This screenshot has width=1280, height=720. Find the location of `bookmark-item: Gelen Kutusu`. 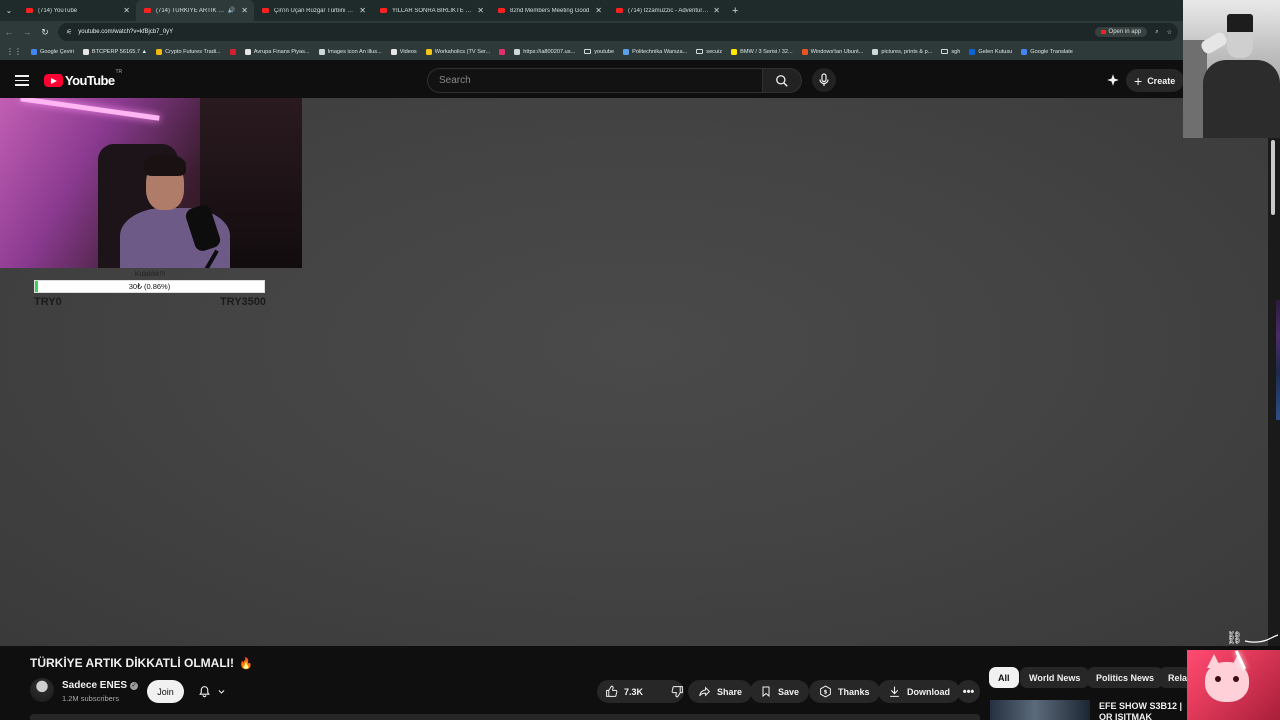

bookmark-item: Gelen Kutusu is located at coordinates (990, 51).